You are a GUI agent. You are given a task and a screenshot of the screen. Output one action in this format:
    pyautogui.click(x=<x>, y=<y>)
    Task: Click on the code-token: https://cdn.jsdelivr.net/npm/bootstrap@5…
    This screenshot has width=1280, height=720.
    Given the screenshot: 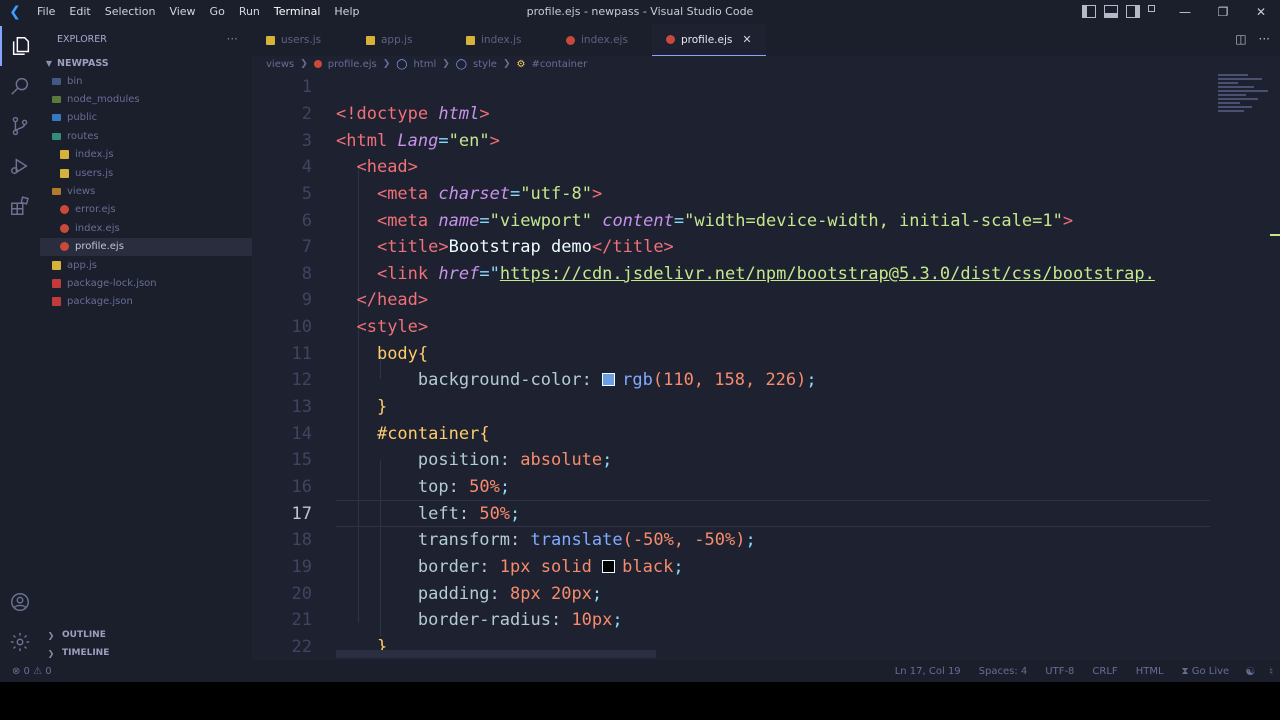 What is the action you would take?
    pyautogui.click(x=827, y=274)
    